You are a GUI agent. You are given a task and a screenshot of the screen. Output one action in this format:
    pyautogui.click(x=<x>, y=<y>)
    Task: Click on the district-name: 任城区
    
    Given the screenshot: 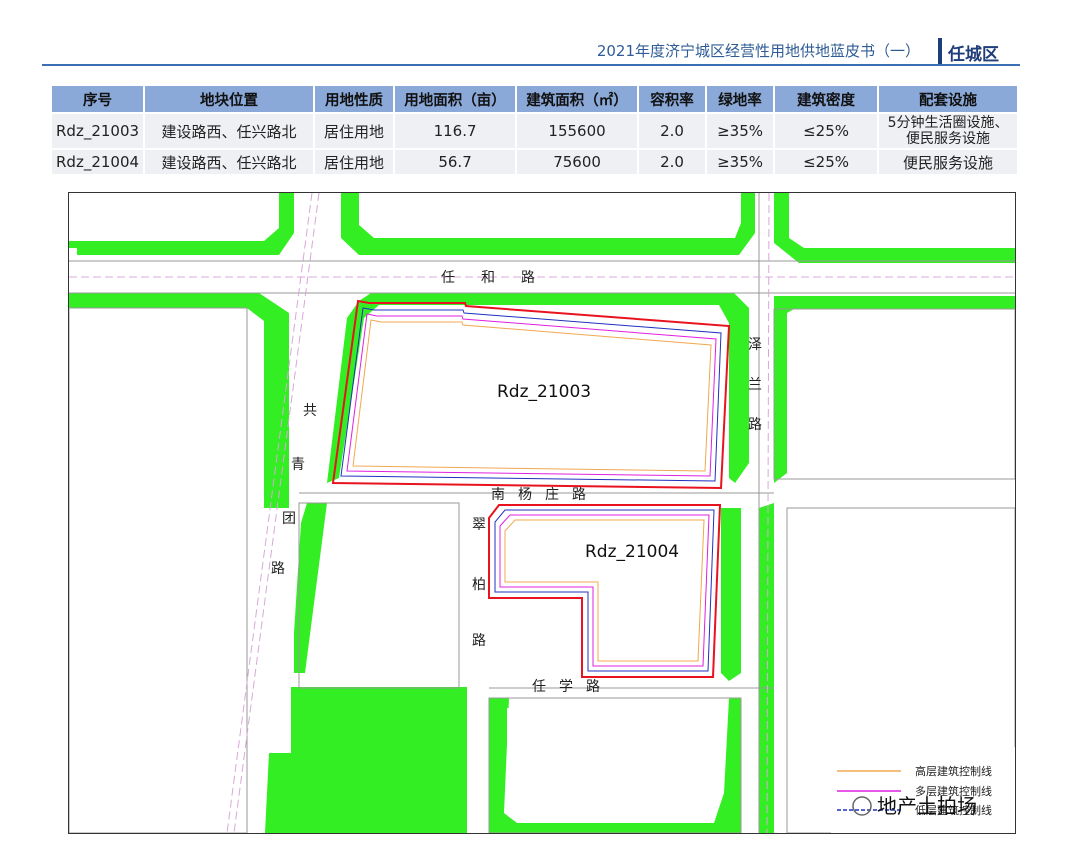 What is the action you would take?
    pyautogui.click(x=973, y=55)
    